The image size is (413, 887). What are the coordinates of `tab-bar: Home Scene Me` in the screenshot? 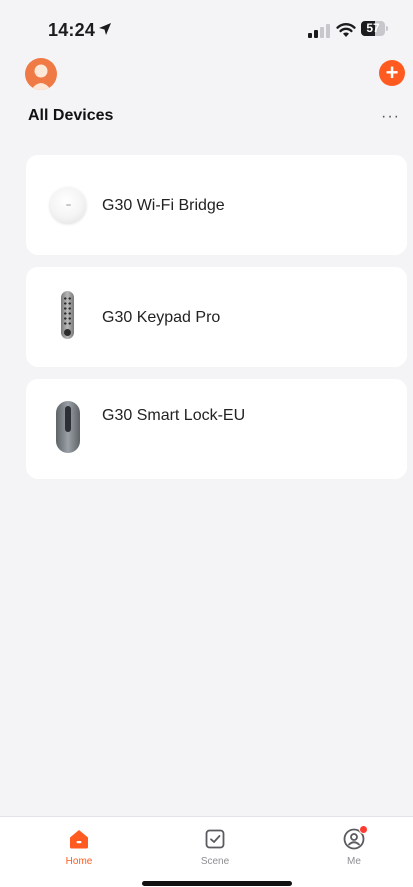 It's located at (206, 851).